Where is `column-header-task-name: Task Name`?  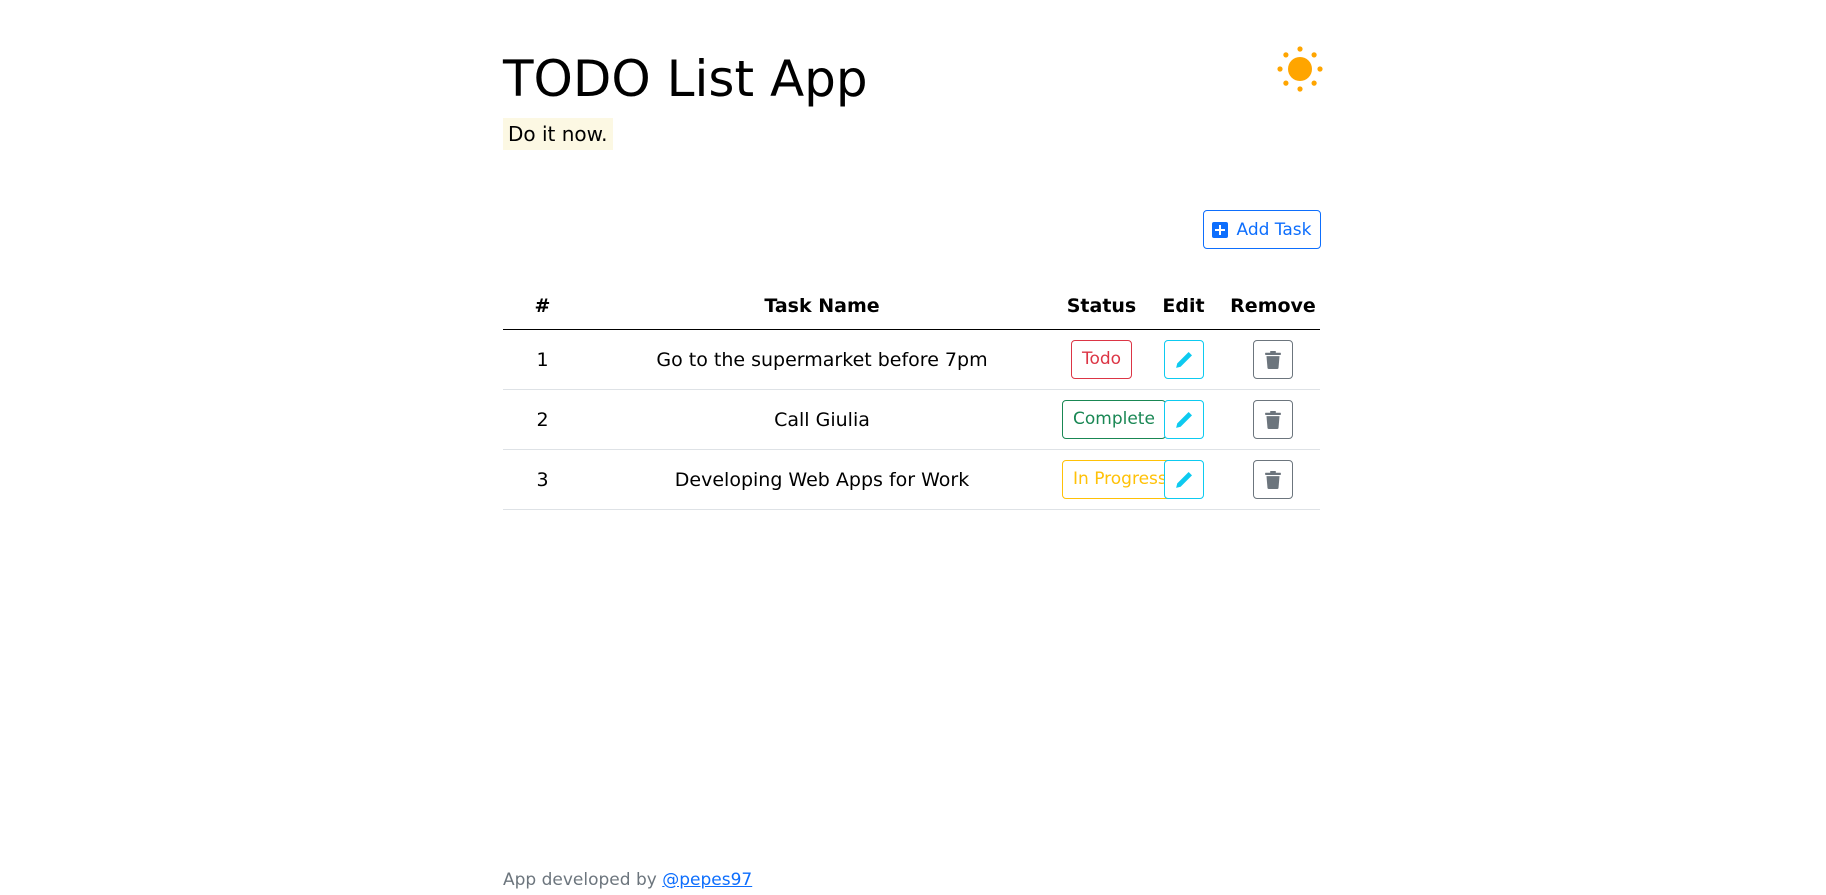 column-header-task-name: Task Name is located at coordinates (822, 306).